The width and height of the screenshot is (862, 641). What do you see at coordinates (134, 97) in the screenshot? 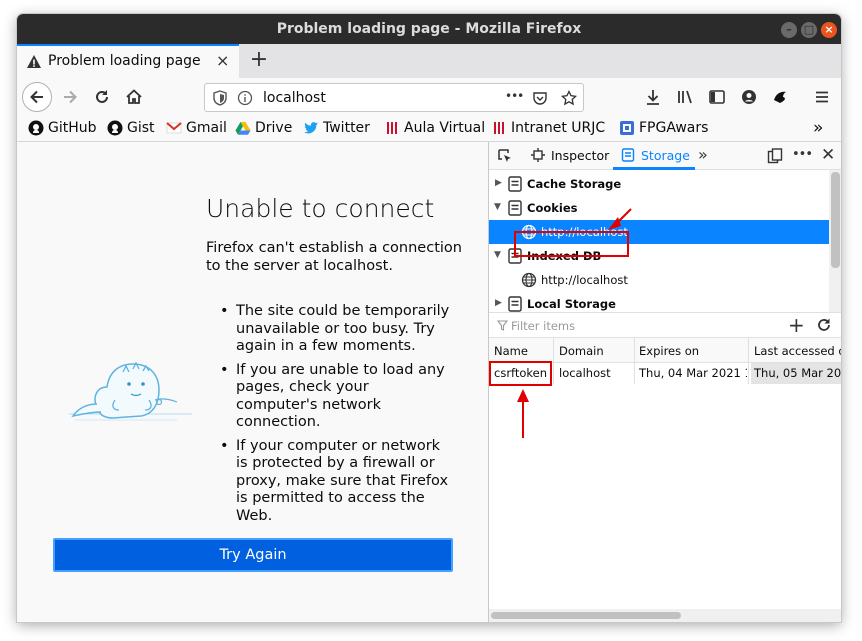
I see `home-button` at bounding box center [134, 97].